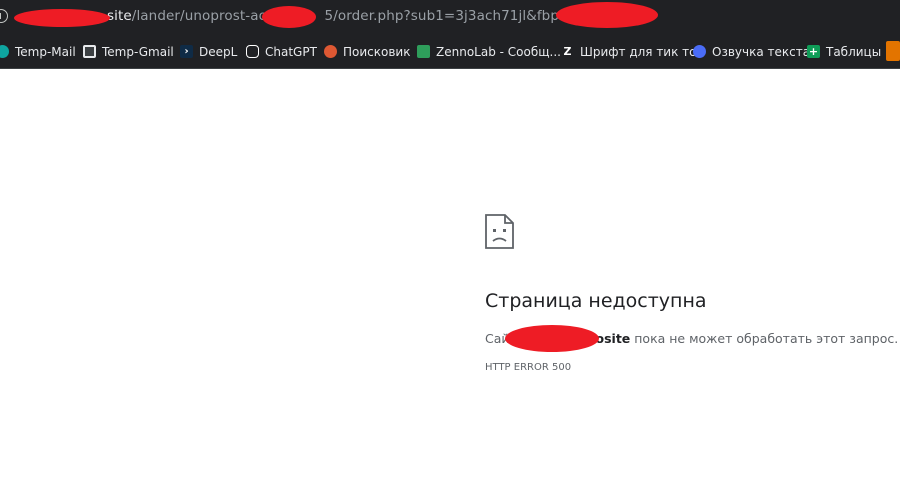 The width and height of the screenshot is (900, 495). Describe the element at coordinates (45, 51) in the screenshot. I see `bookmark-label: Temp-Mail` at that location.